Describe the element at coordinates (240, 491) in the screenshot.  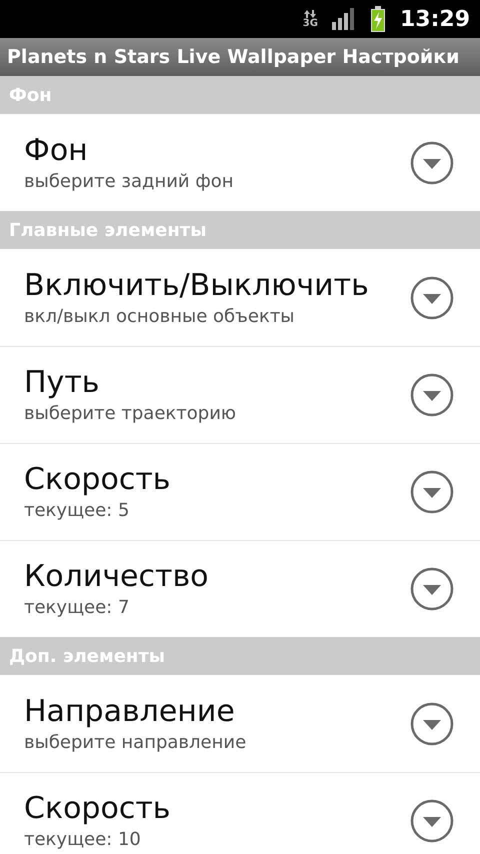
I see `preference-item: Скорость текущее: 5` at that location.